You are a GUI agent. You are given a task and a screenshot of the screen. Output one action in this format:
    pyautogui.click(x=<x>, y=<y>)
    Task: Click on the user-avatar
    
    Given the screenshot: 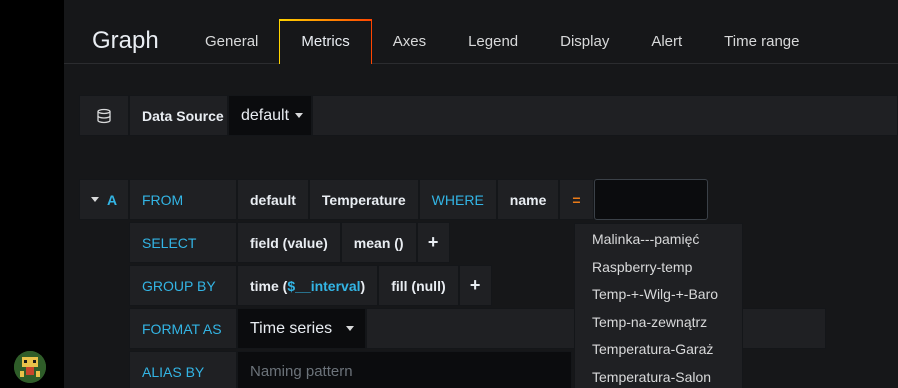 What is the action you would take?
    pyautogui.click(x=30, y=367)
    